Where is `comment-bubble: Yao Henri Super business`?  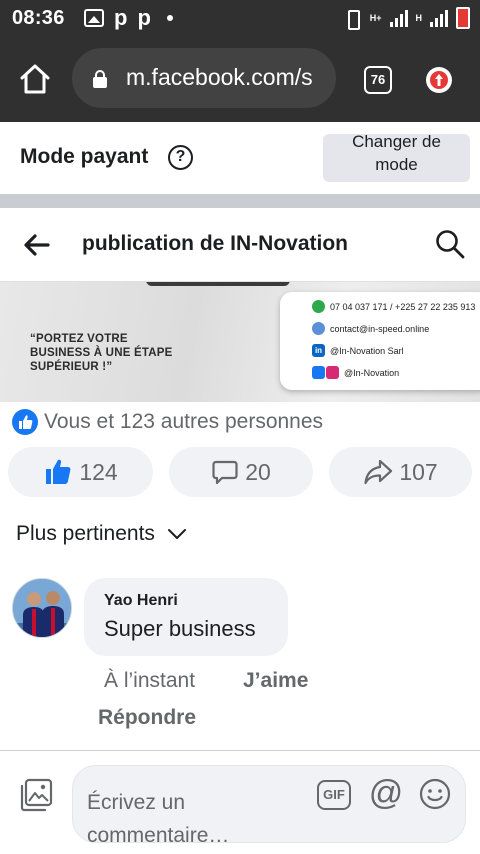
comment-bubble: Yao Henri Super business is located at coordinates (186, 617).